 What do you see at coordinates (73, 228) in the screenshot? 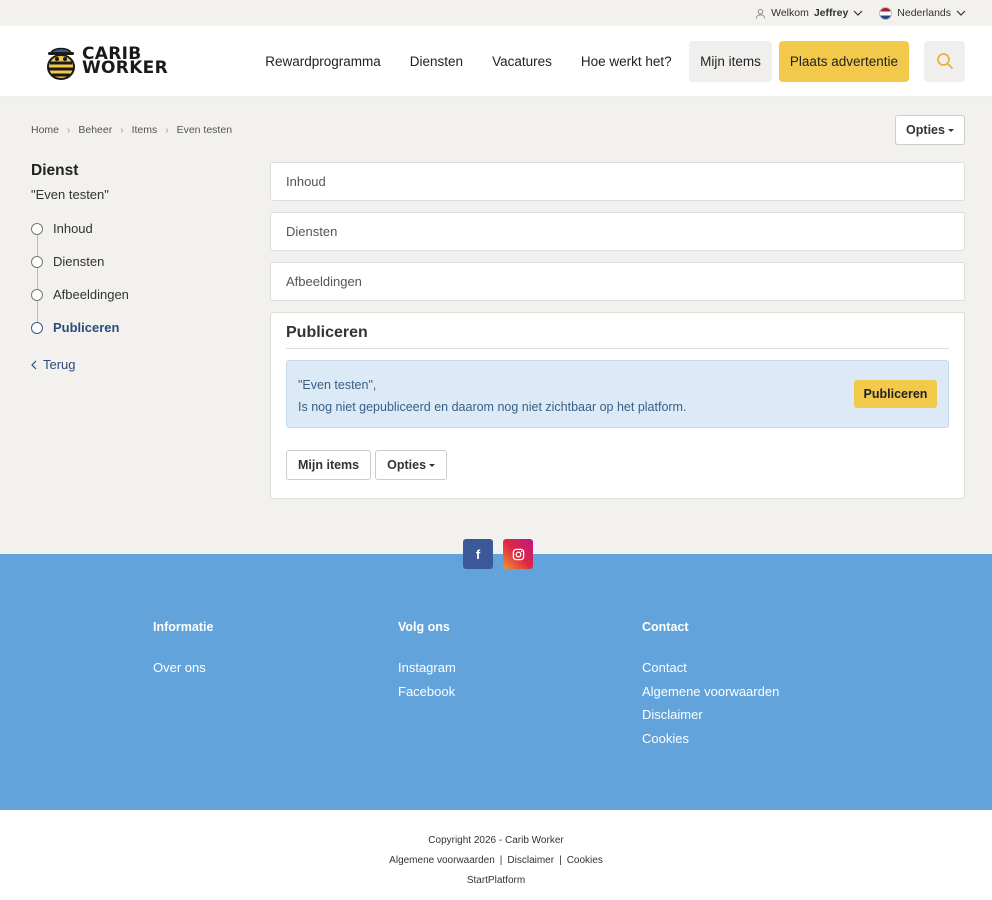
I see `step-label: Inhoud` at bounding box center [73, 228].